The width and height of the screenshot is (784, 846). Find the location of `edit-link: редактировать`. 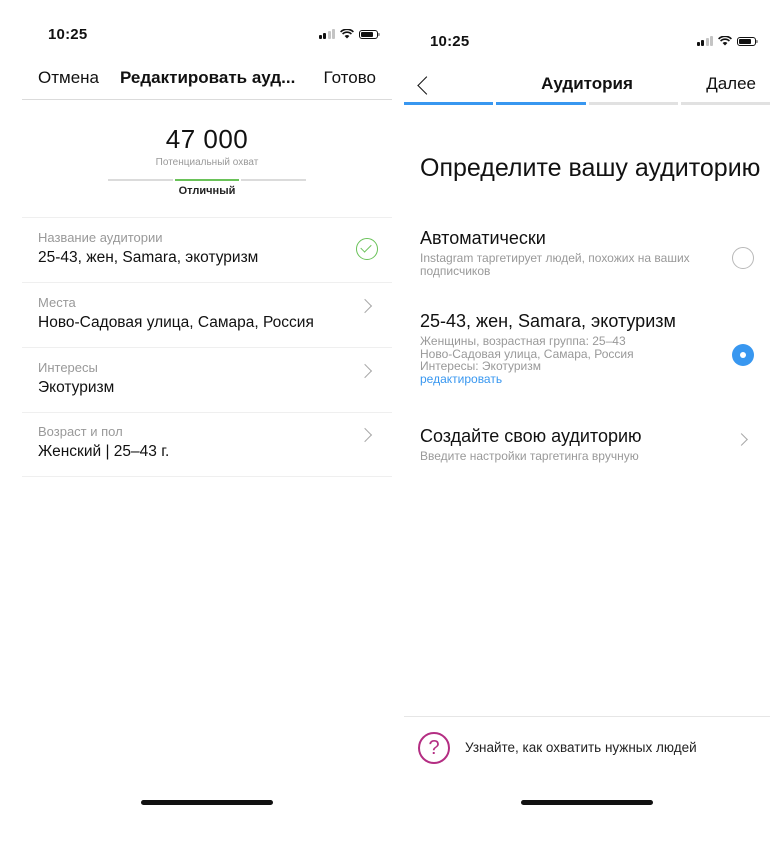

edit-link: редактировать is located at coordinates (587, 379).